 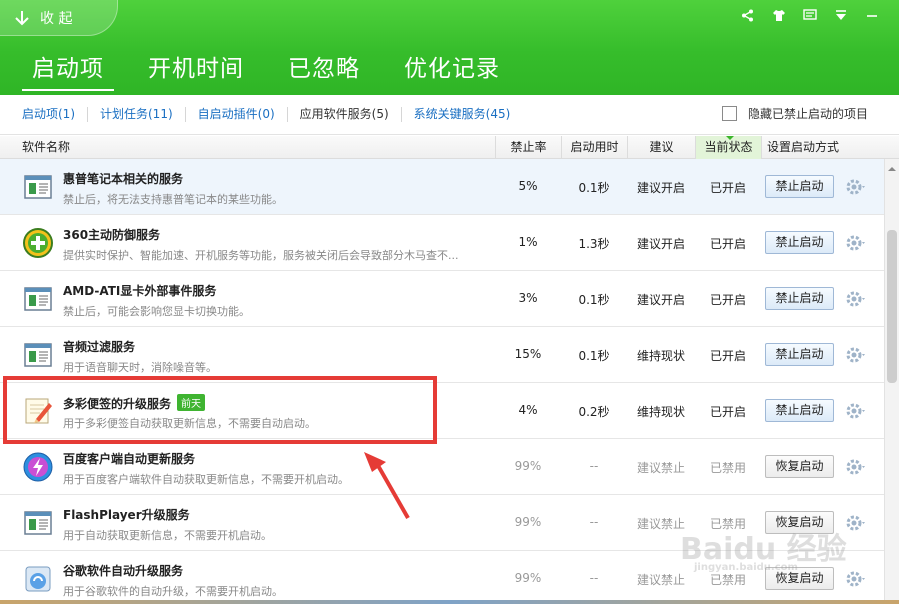 I want to click on disable-rate: 5%, so click(x=528, y=186).